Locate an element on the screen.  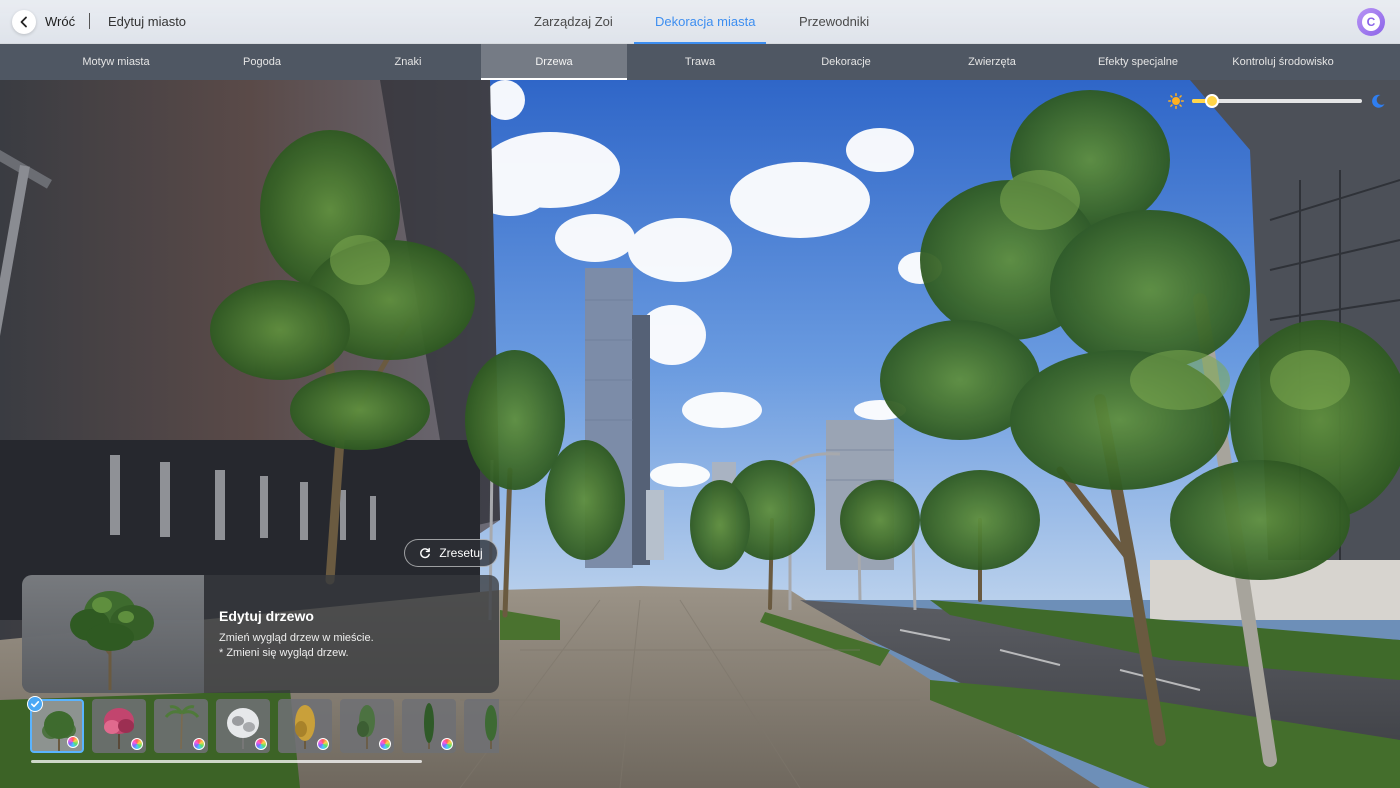
tree-strip-scrollbar is located at coordinates (226, 761).